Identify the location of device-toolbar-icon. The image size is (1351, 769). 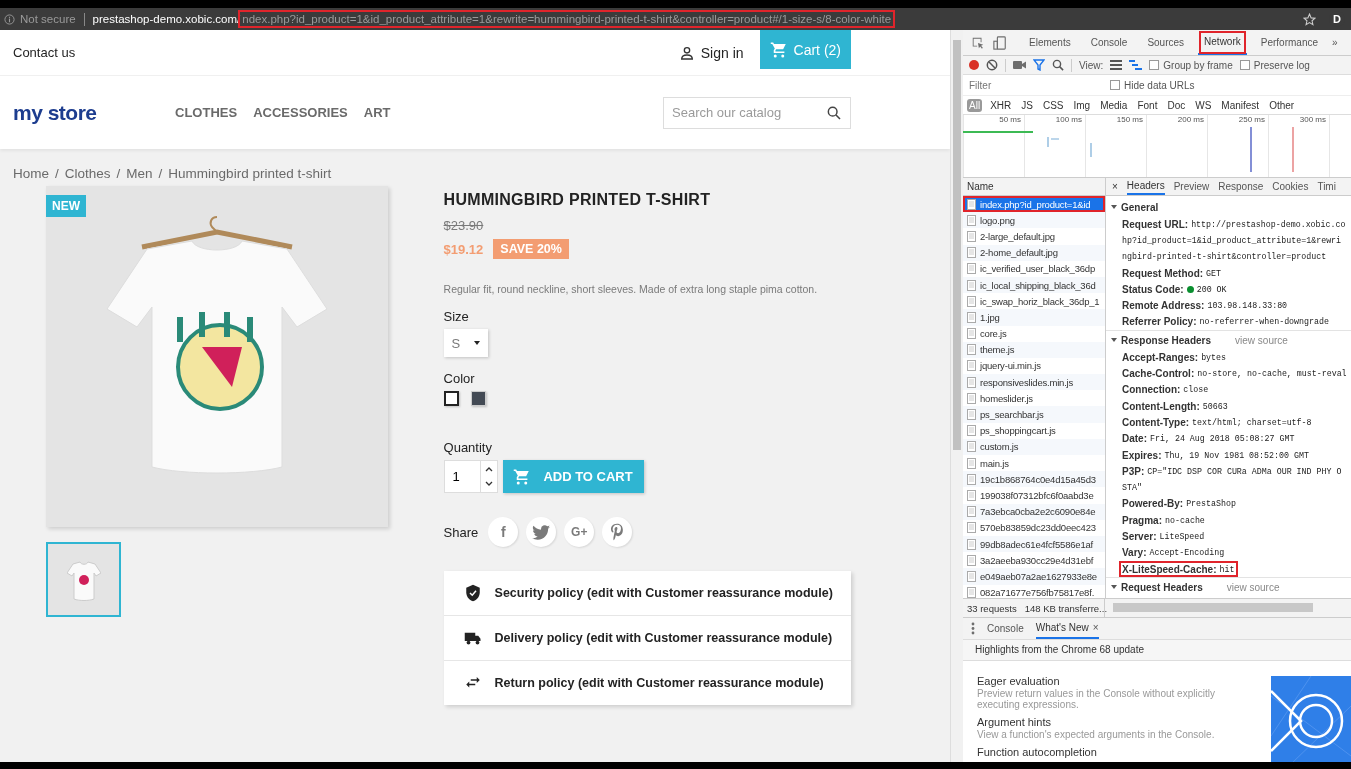
(1000, 42).